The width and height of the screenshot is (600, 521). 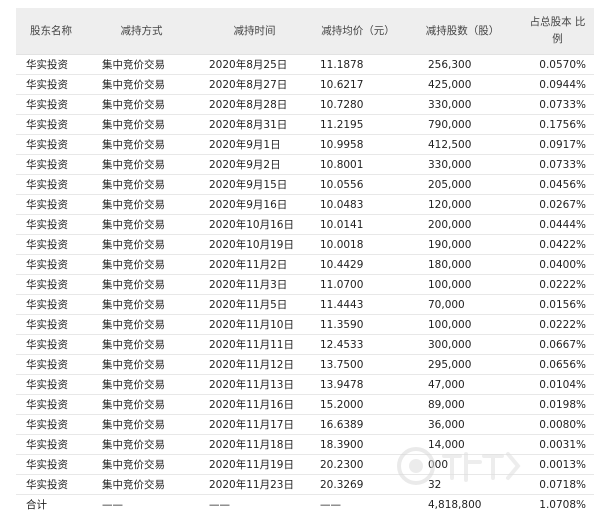 I want to click on share-ratio-cell: 0.0944%, so click(x=557, y=84).